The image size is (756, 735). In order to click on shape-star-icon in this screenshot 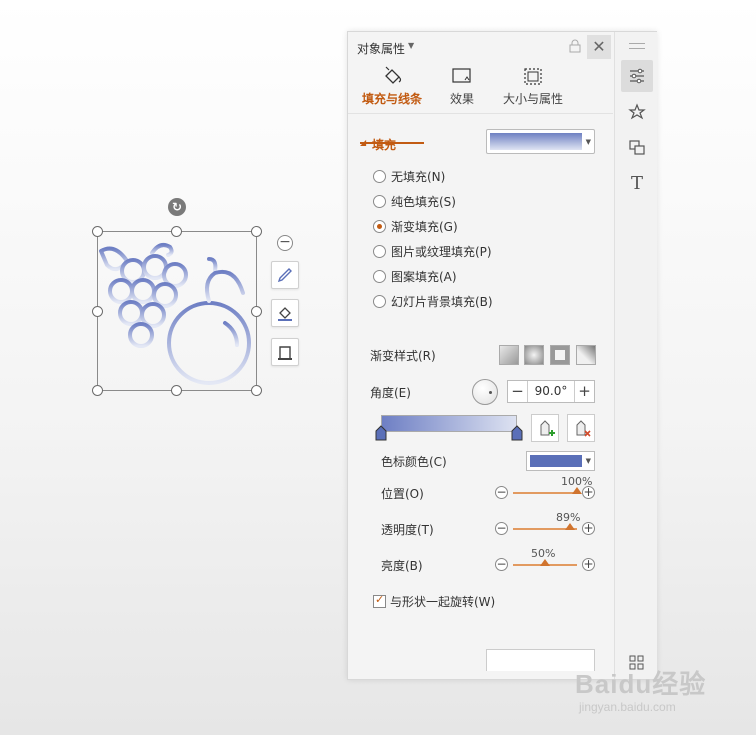, I will do `click(637, 111)`.